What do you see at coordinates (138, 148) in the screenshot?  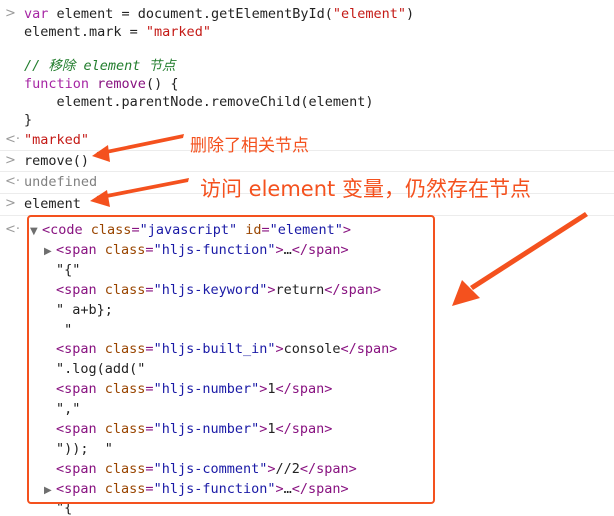 I see `arrow-to-remove` at bounding box center [138, 148].